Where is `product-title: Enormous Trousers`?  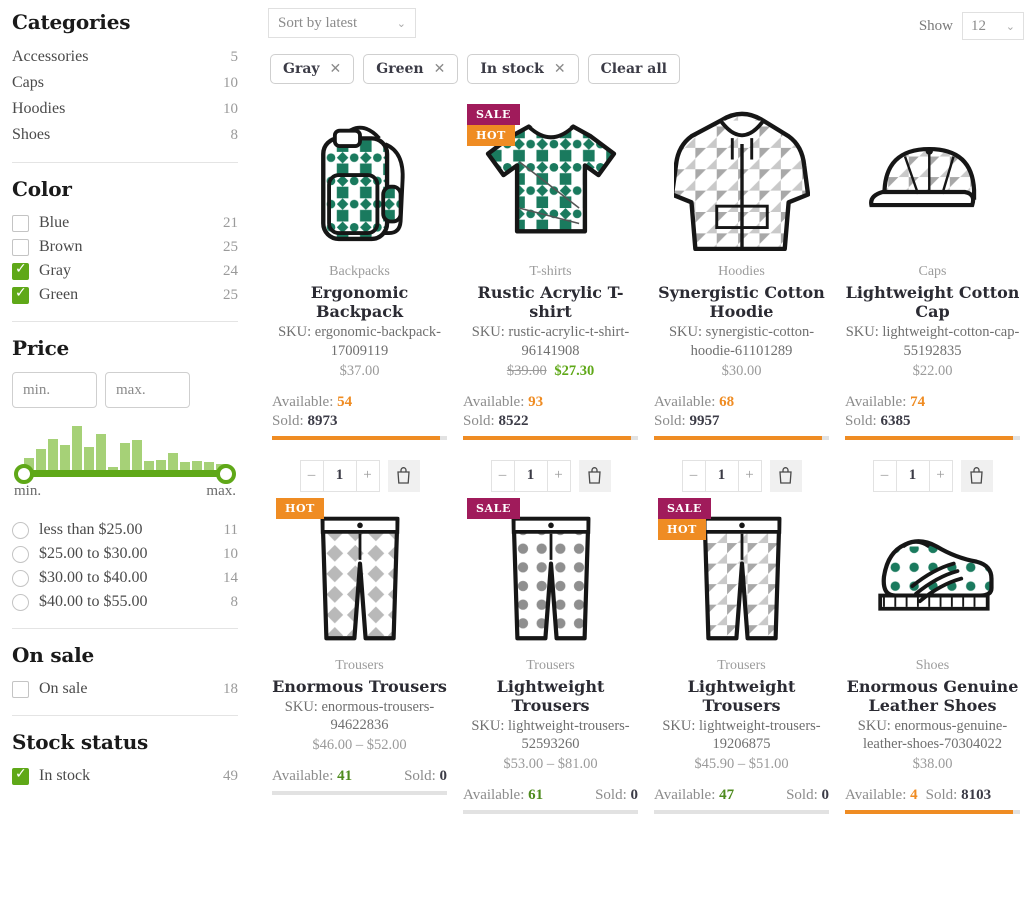 product-title: Enormous Trousers is located at coordinates (359, 686).